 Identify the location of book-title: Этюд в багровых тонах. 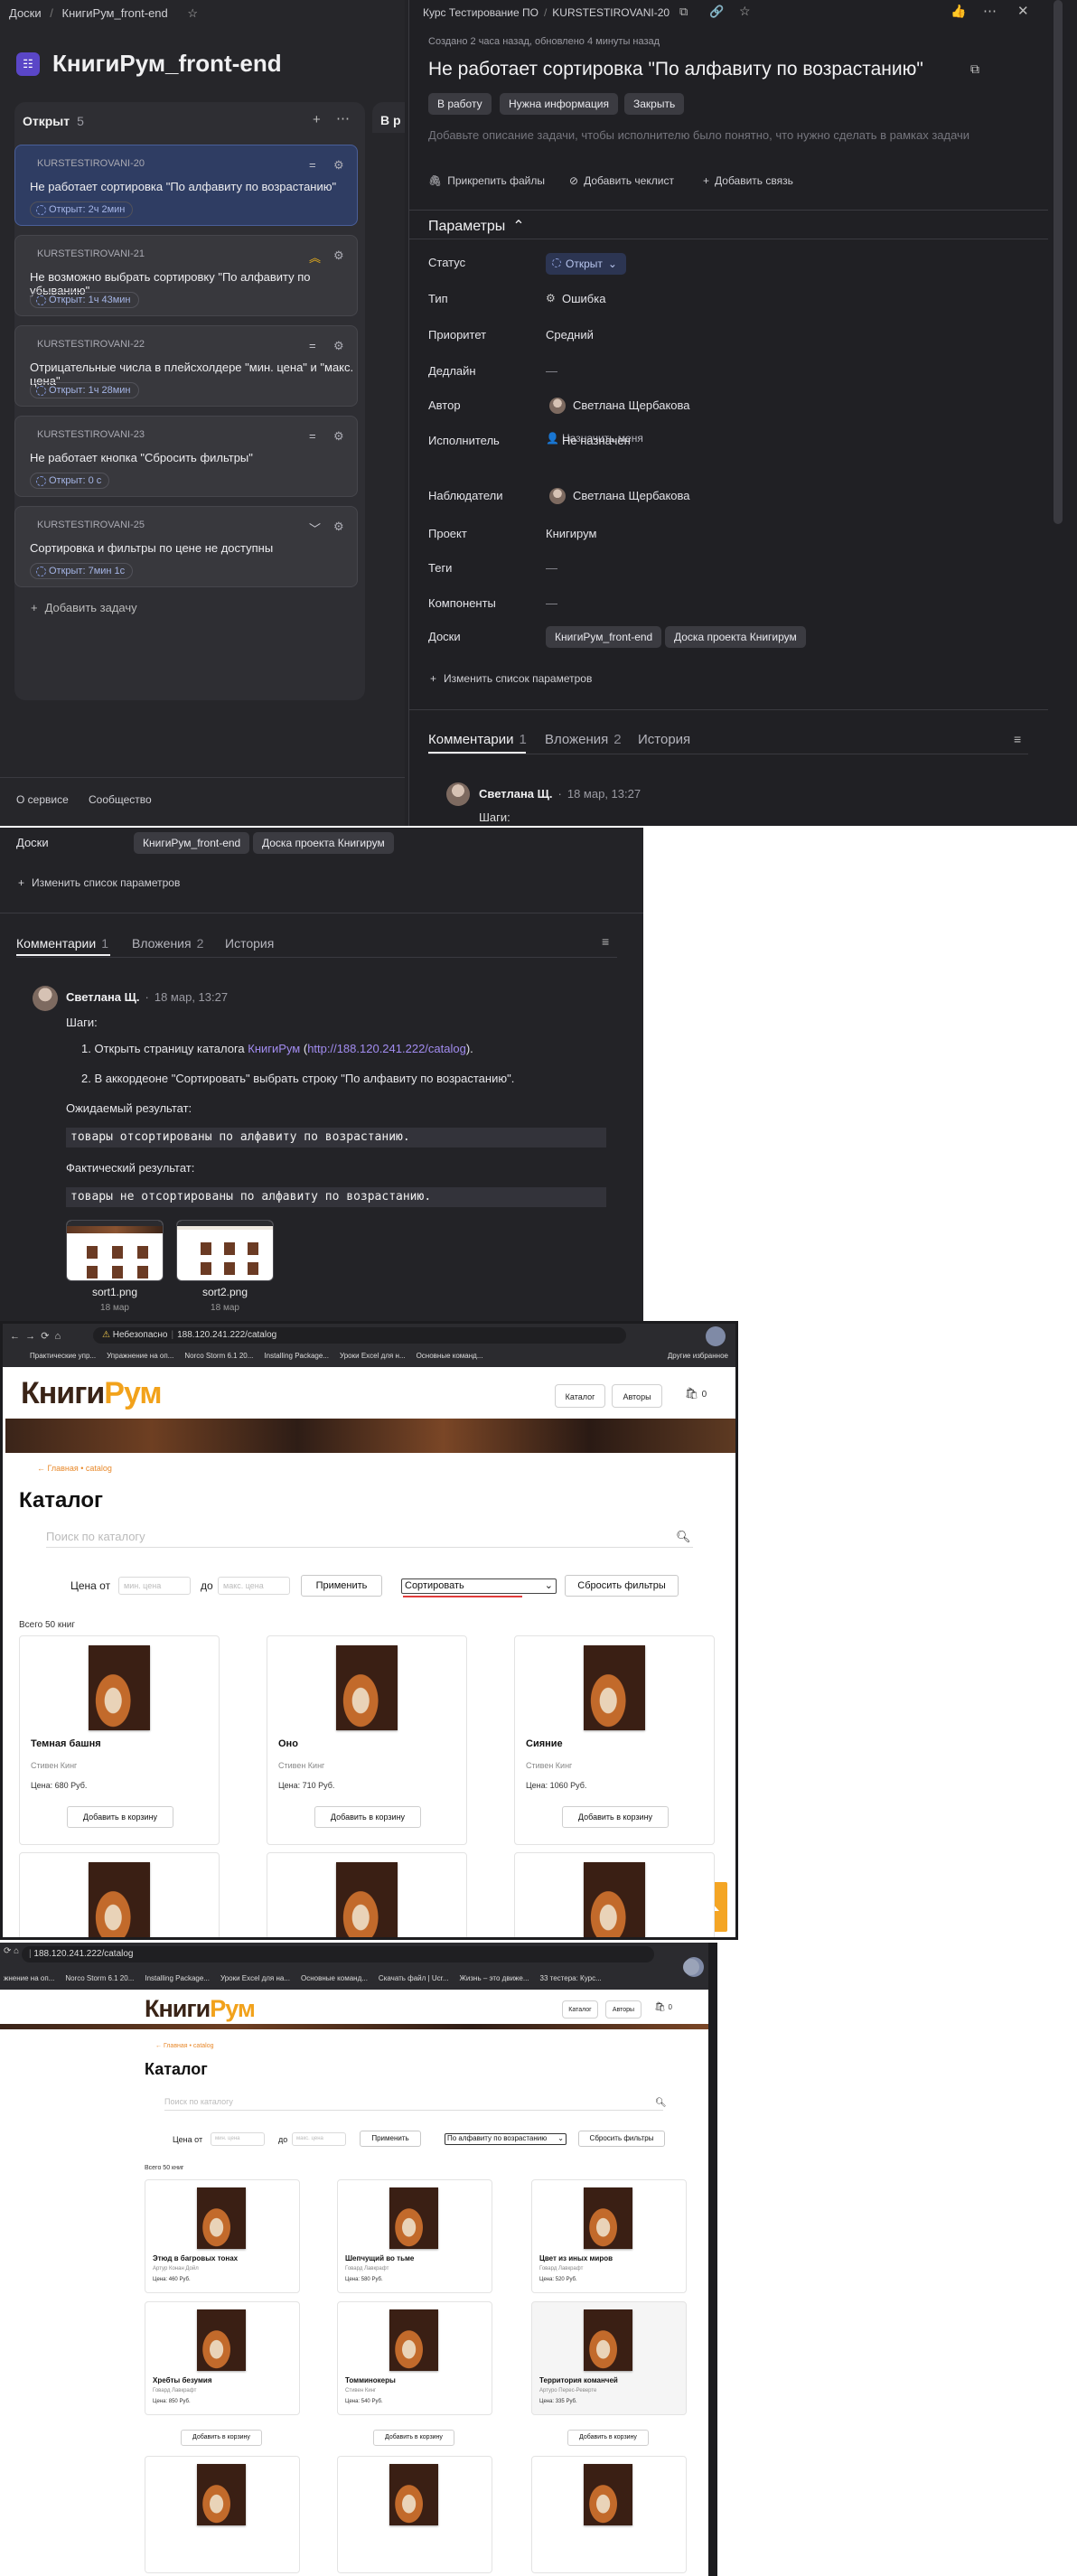
(195, 2258).